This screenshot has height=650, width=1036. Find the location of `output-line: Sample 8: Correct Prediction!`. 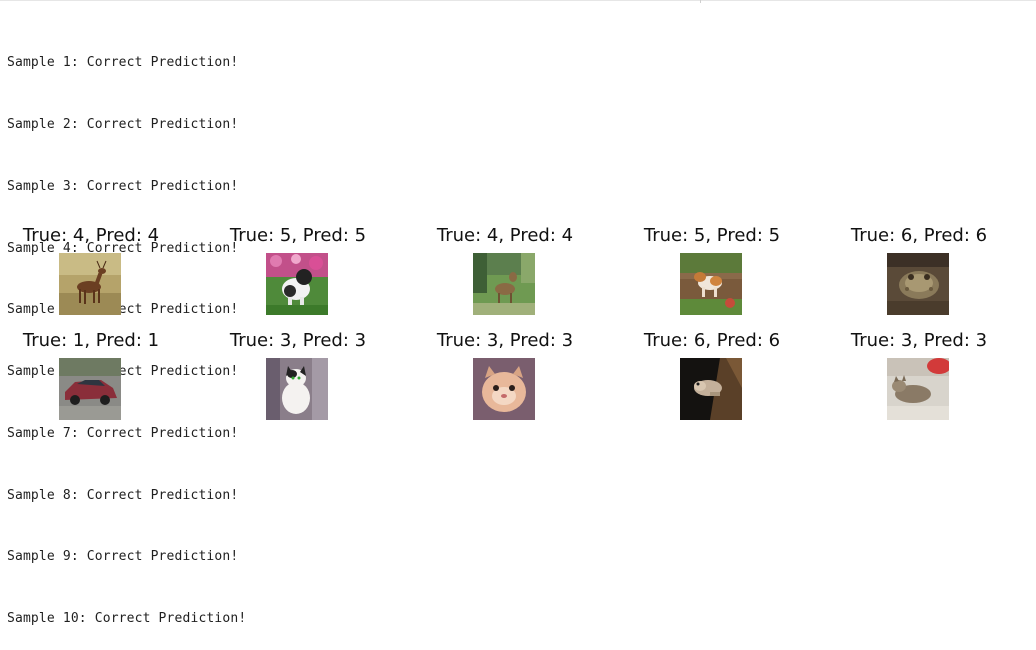

output-line: Sample 8: Correct Prediction! is located at coordinates (123, 495).